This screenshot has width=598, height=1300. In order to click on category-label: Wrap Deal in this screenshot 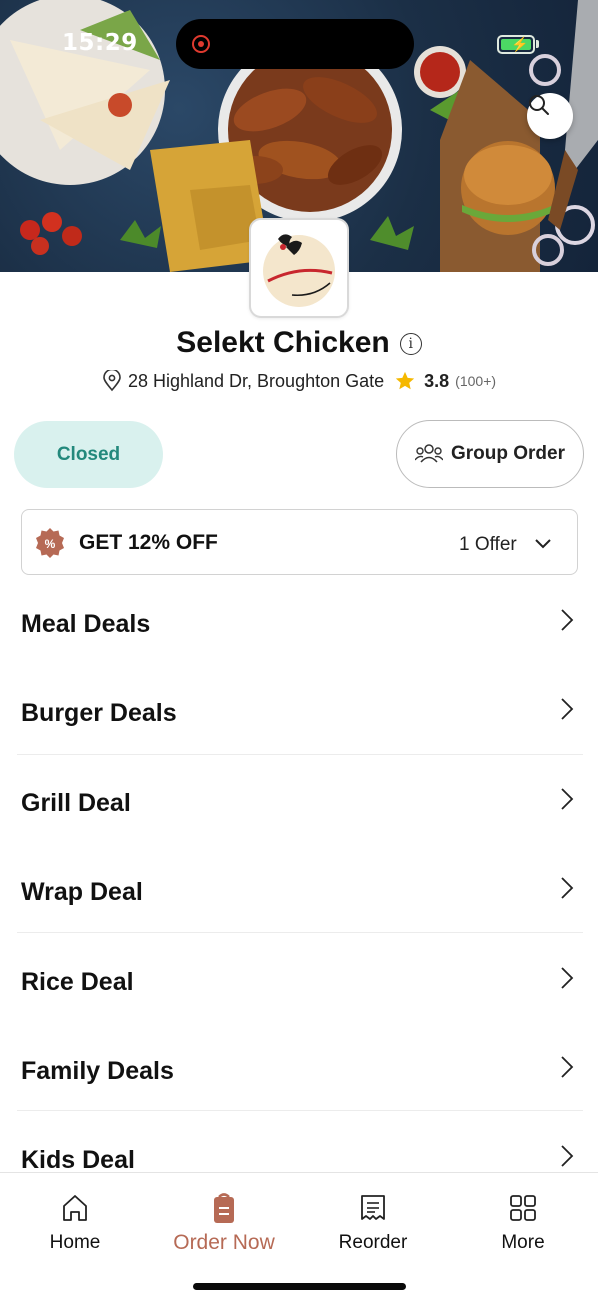, I will do `click(82, 892)`.